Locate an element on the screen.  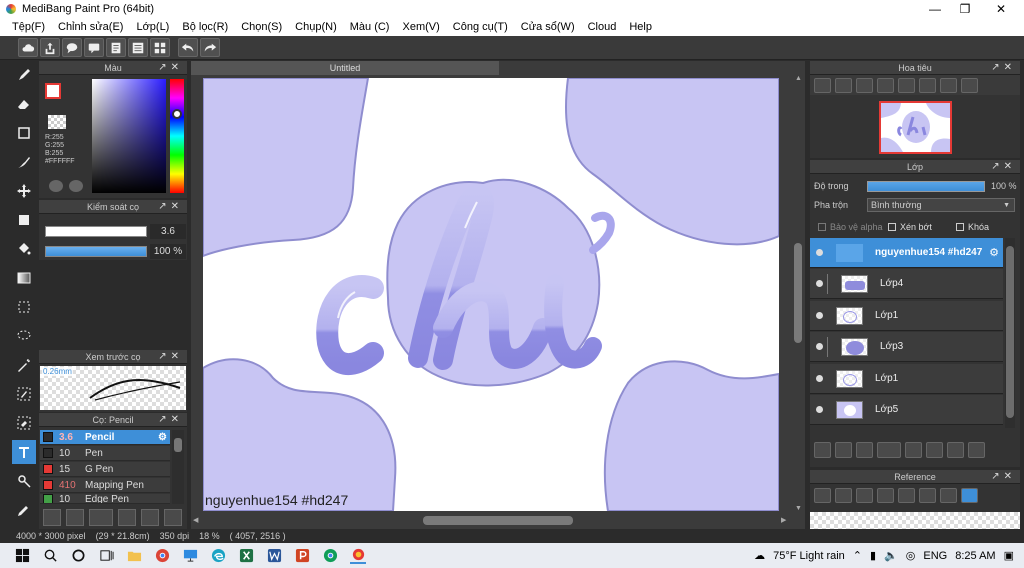
clipping-checkbox: Xén bớt is located at coordinates (910, 227).